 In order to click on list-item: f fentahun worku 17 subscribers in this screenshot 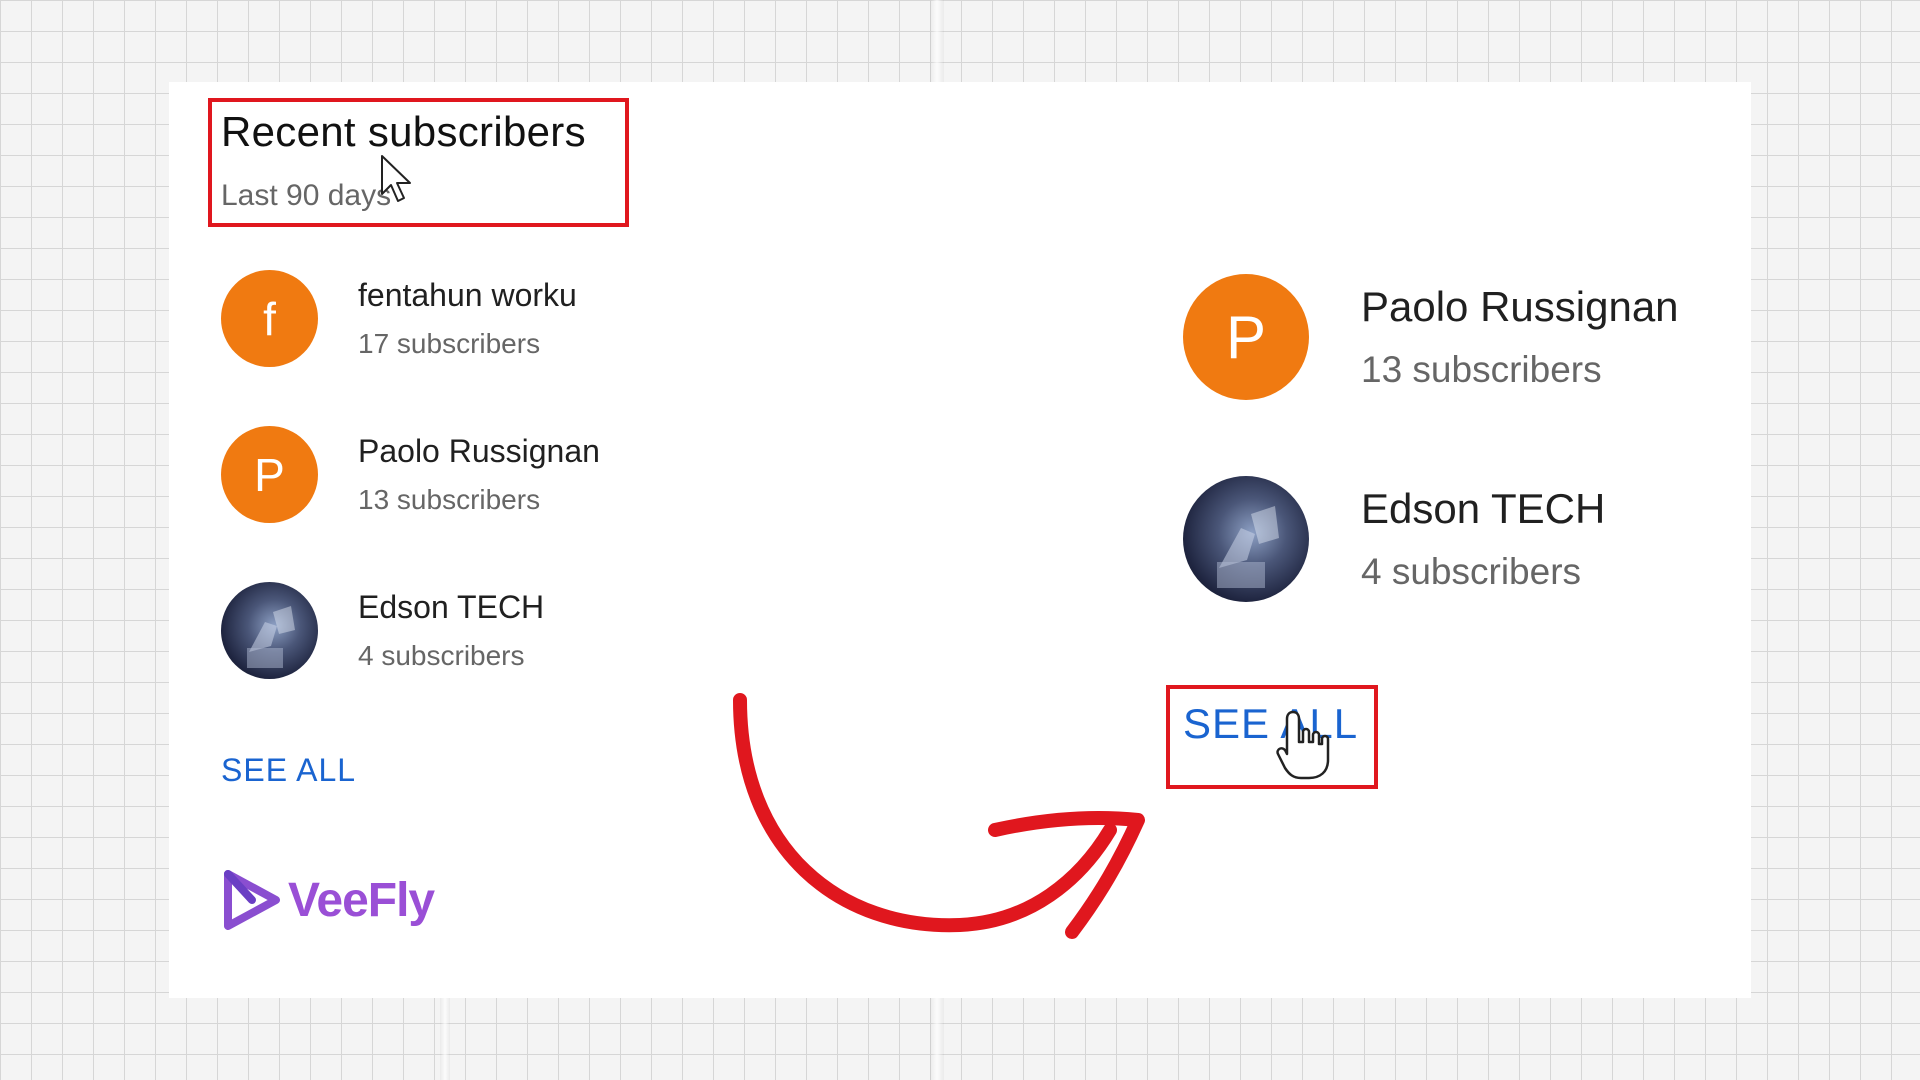, I will do `click(399, 318)`.